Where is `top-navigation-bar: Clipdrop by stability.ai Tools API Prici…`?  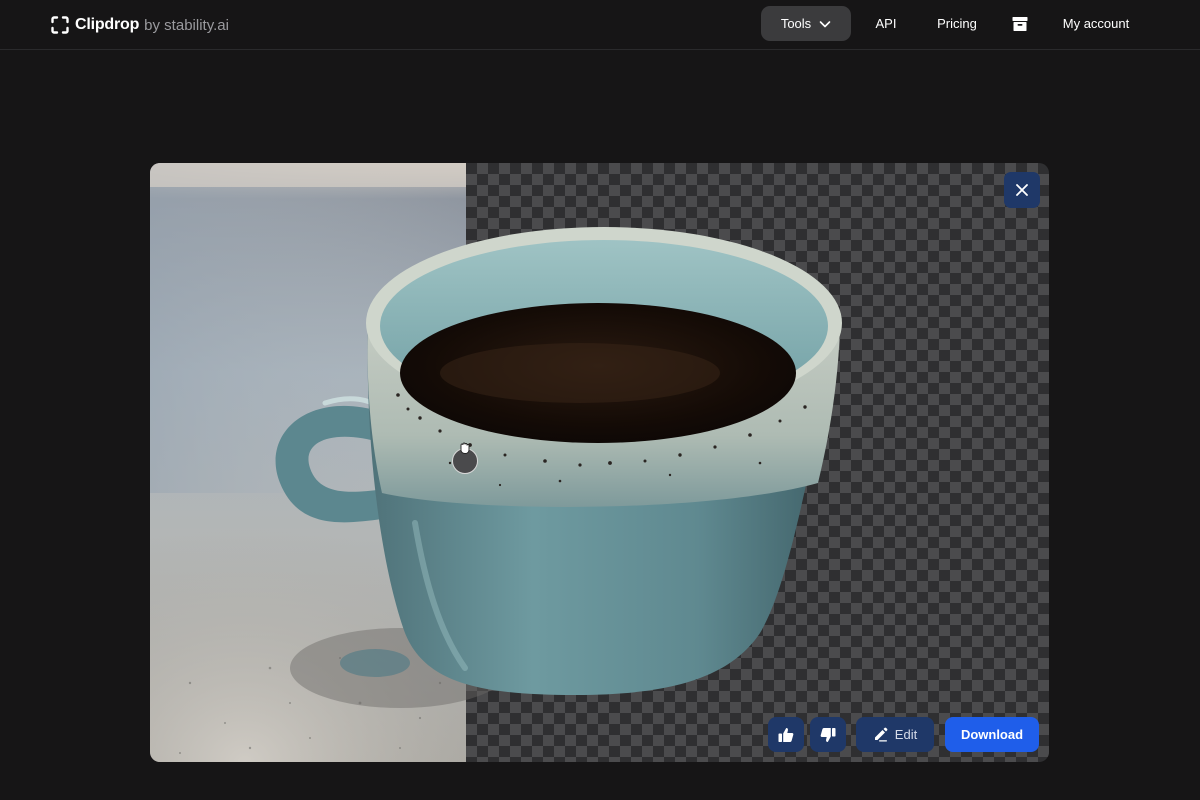
top-navigation-bar: Clipdrop by stability.ai Tools API Prici… is located at coordinates (600, 25).